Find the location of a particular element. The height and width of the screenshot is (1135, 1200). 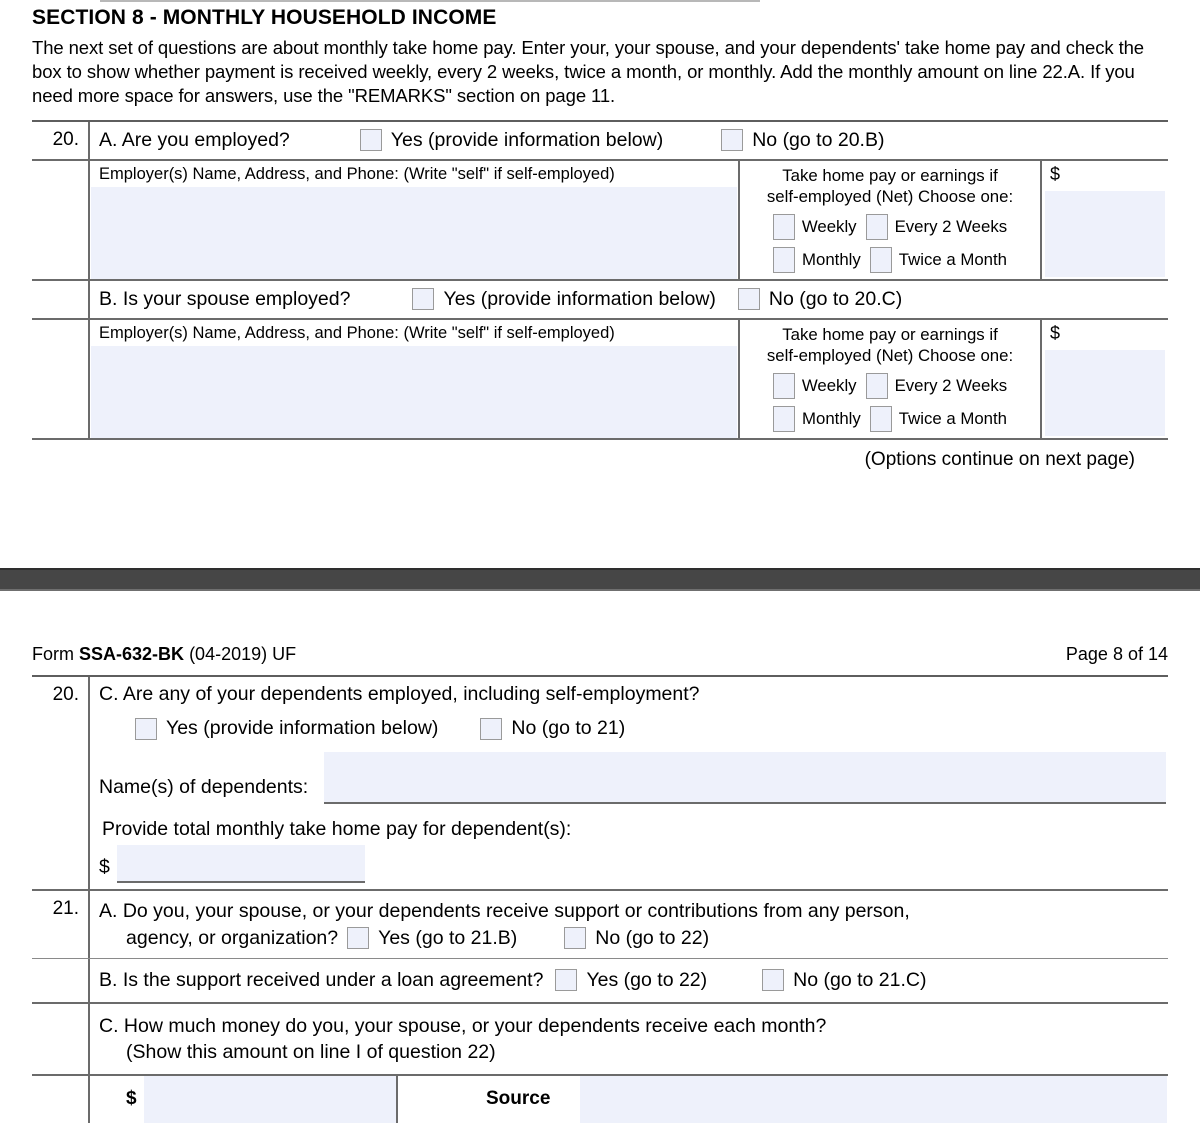

checkbox-21a-no-label: No (go to 22) is located at coordinates (652, 937).